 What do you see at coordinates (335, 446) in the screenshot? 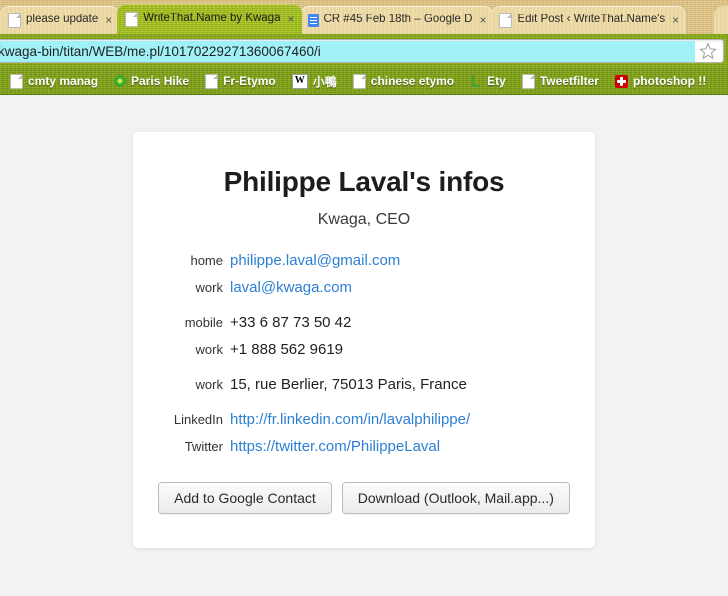
I see `field-value-twitter: https://twitter.com/PhilippeLaval` at bounding box center [335, 446].